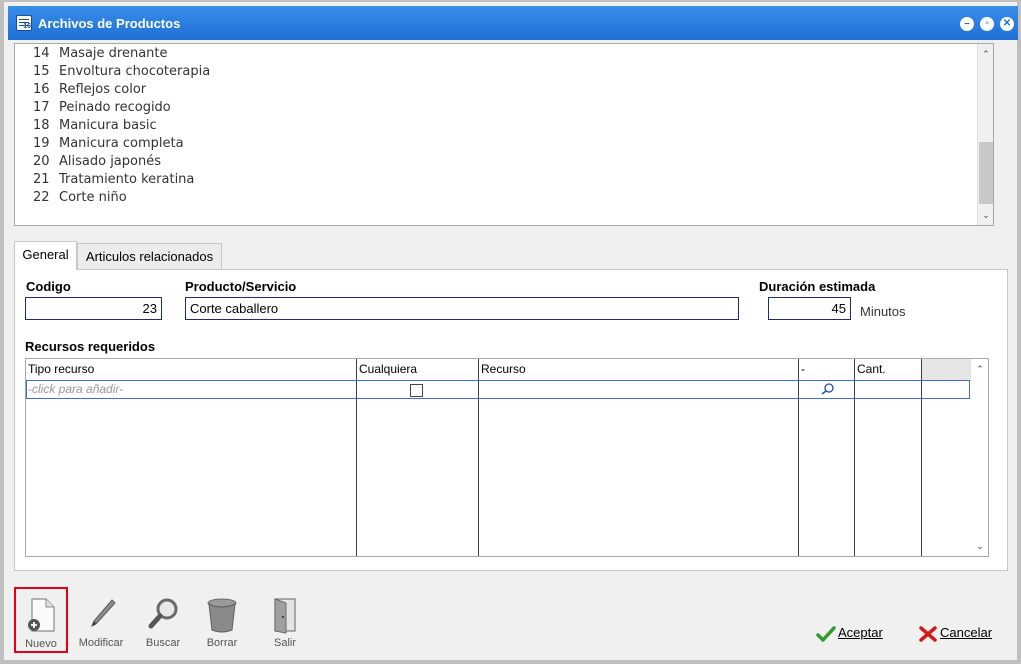 This screenshot has height=664, width=1021. What do you see at coordinates (828, 389) in the screenshot?
I see `lookup-icon` at bounding box center [828, 389].